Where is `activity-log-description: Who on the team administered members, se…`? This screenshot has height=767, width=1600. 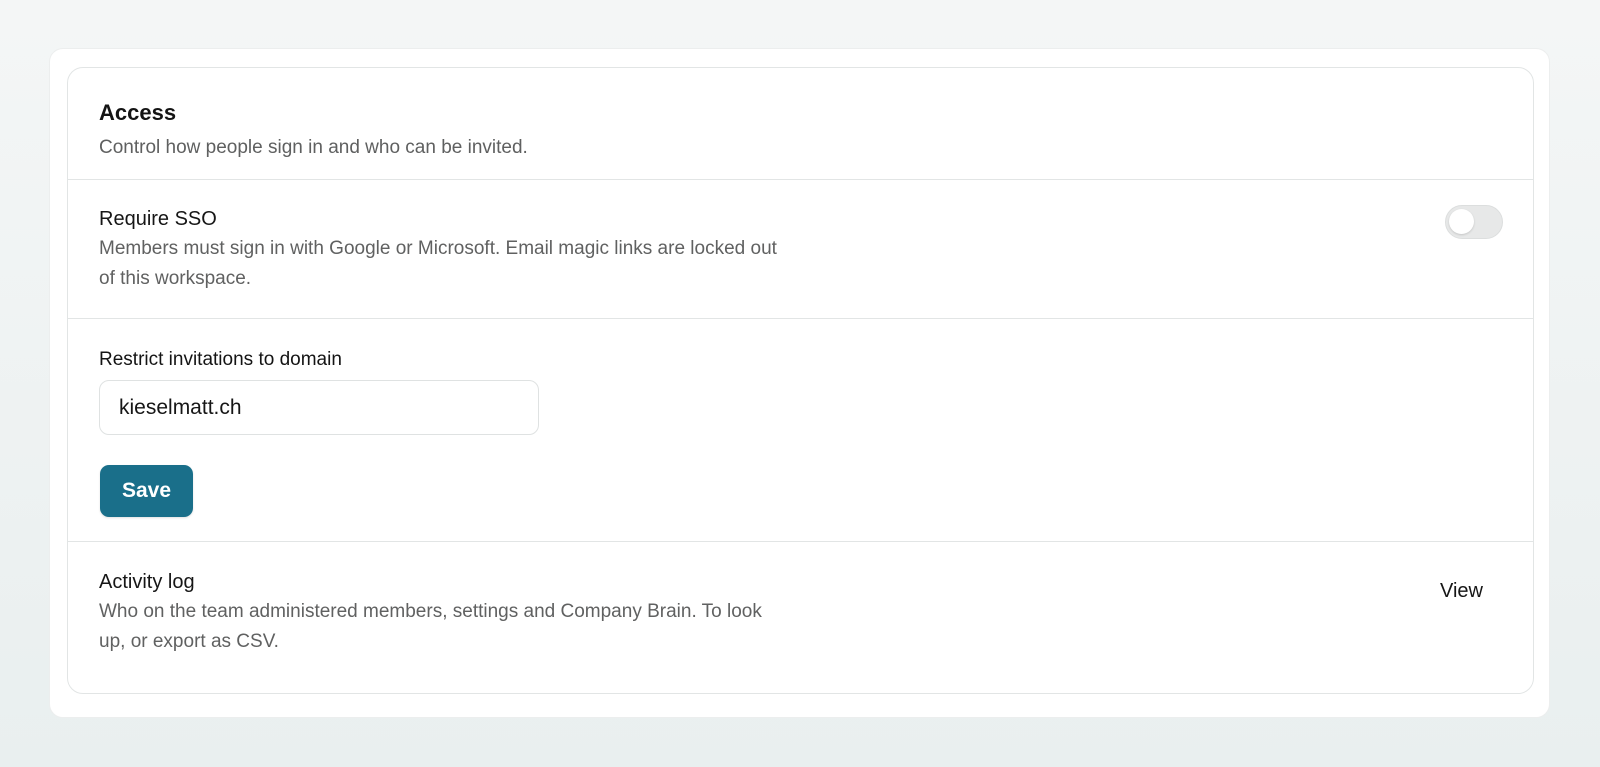 activity-log-description: Who on the team administered members, se… is located at coordinates (430, 626).